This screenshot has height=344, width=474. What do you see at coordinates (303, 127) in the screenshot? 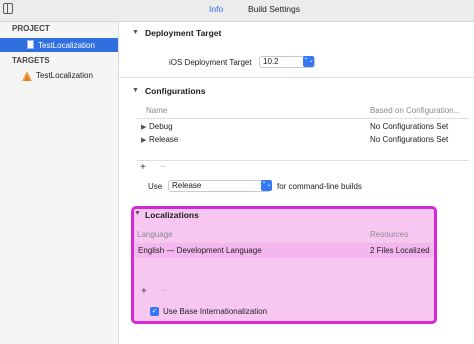
I see `table-row: ▶ Debug No Configurations Set` at bounding box center [303, 127].